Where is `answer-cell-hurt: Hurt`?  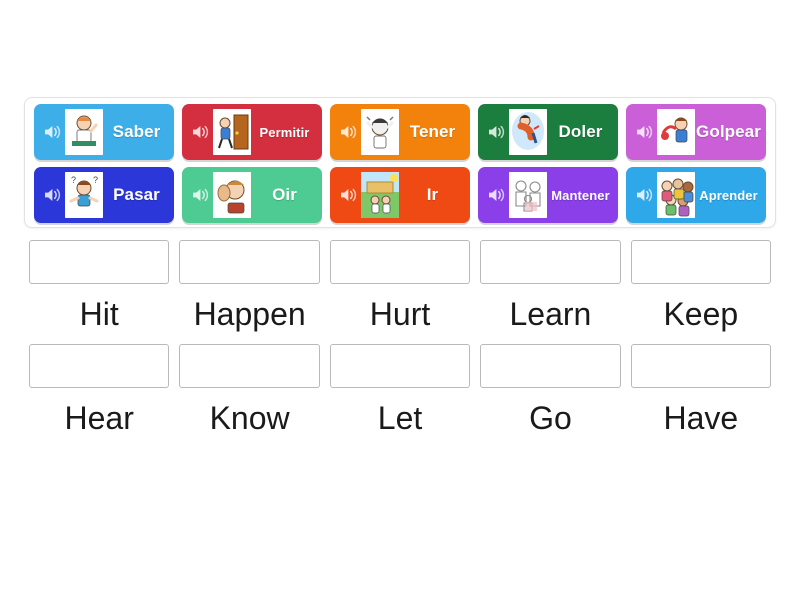 answer-cell-hurt: Hurt is located at coordinates (400, 286).